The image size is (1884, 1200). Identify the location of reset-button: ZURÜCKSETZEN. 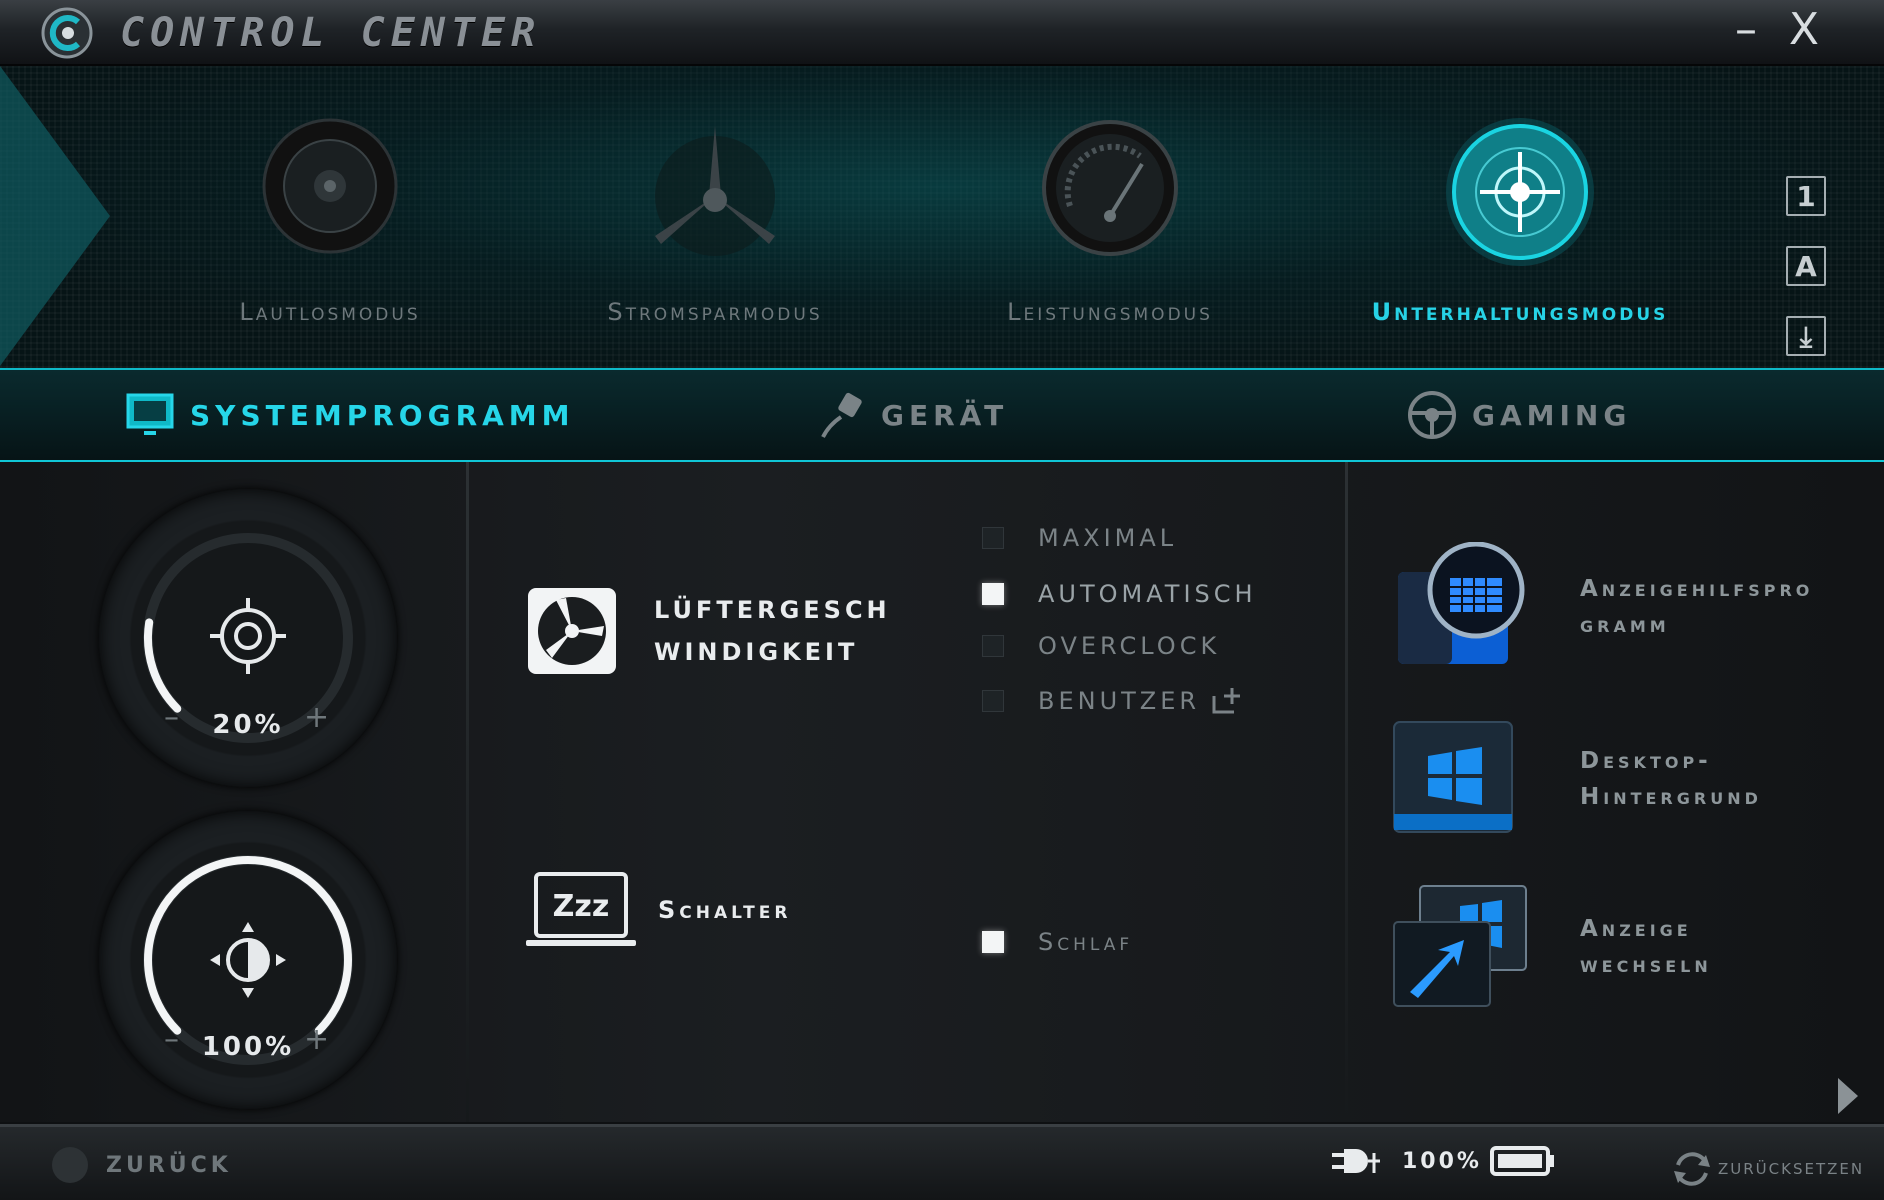
(1767, 1169).